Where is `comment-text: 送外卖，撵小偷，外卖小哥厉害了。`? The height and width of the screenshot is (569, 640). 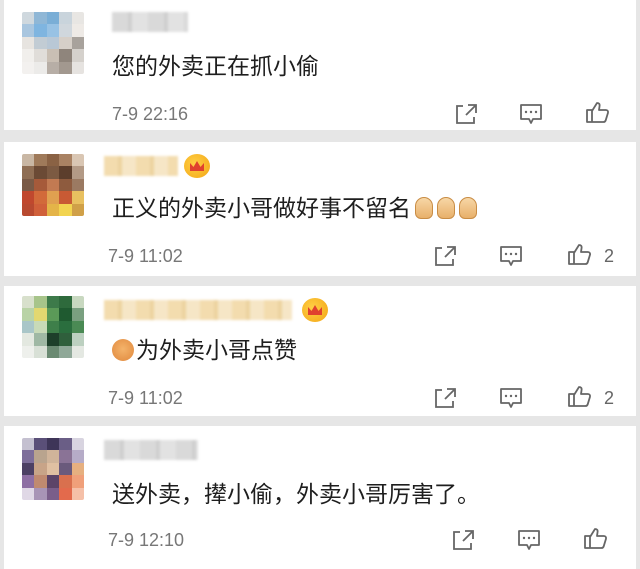
comment-text: 送外卖，撵小偷，外卖小哥厉害了。 is located at coordinates (296, 495).